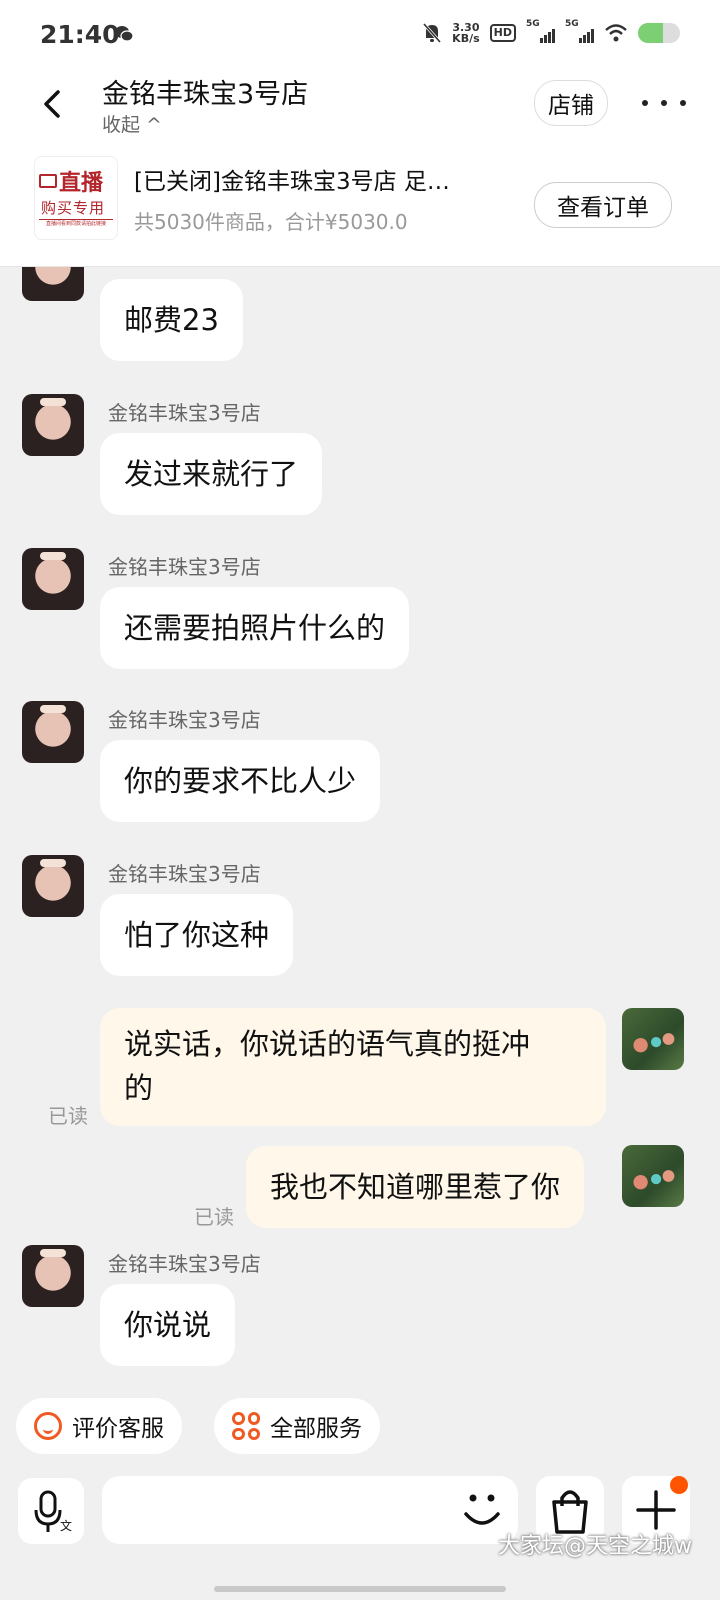 The height and width of the screenshot is (1600, 720). I want to click on collapse-toggle: 收起 ^, so click(132, 123).